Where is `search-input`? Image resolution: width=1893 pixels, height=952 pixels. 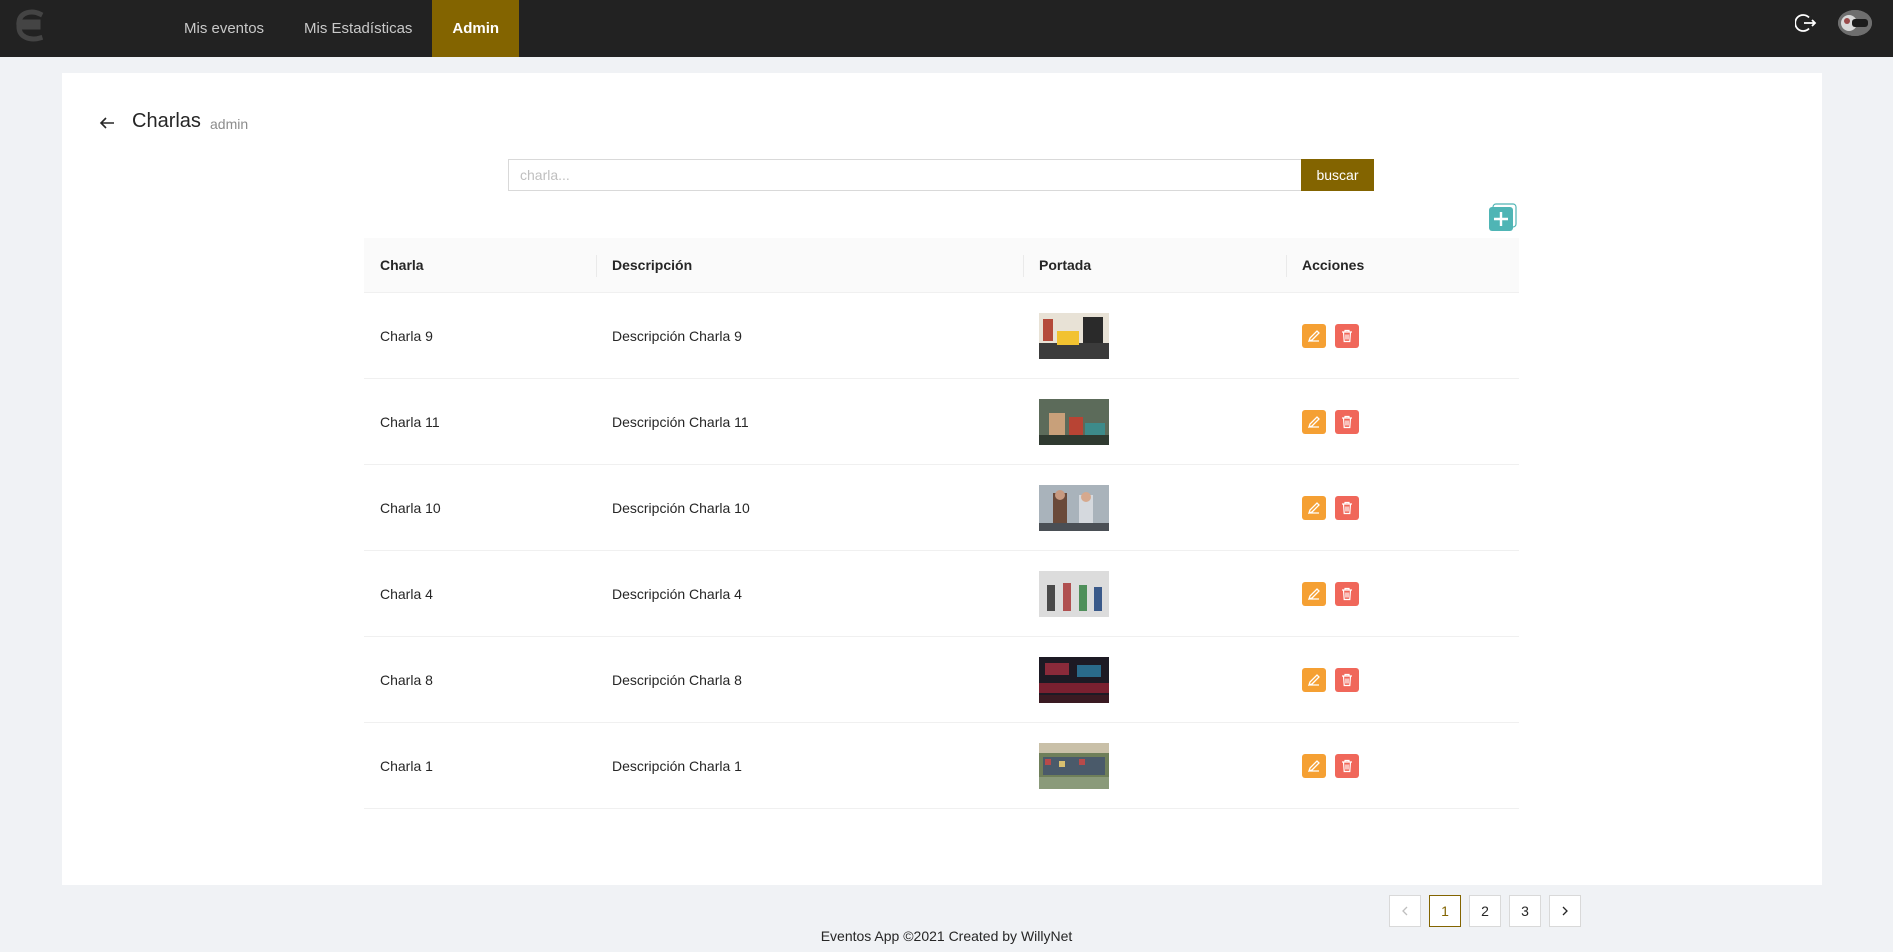
search-input is located at coordinates (904, 175).